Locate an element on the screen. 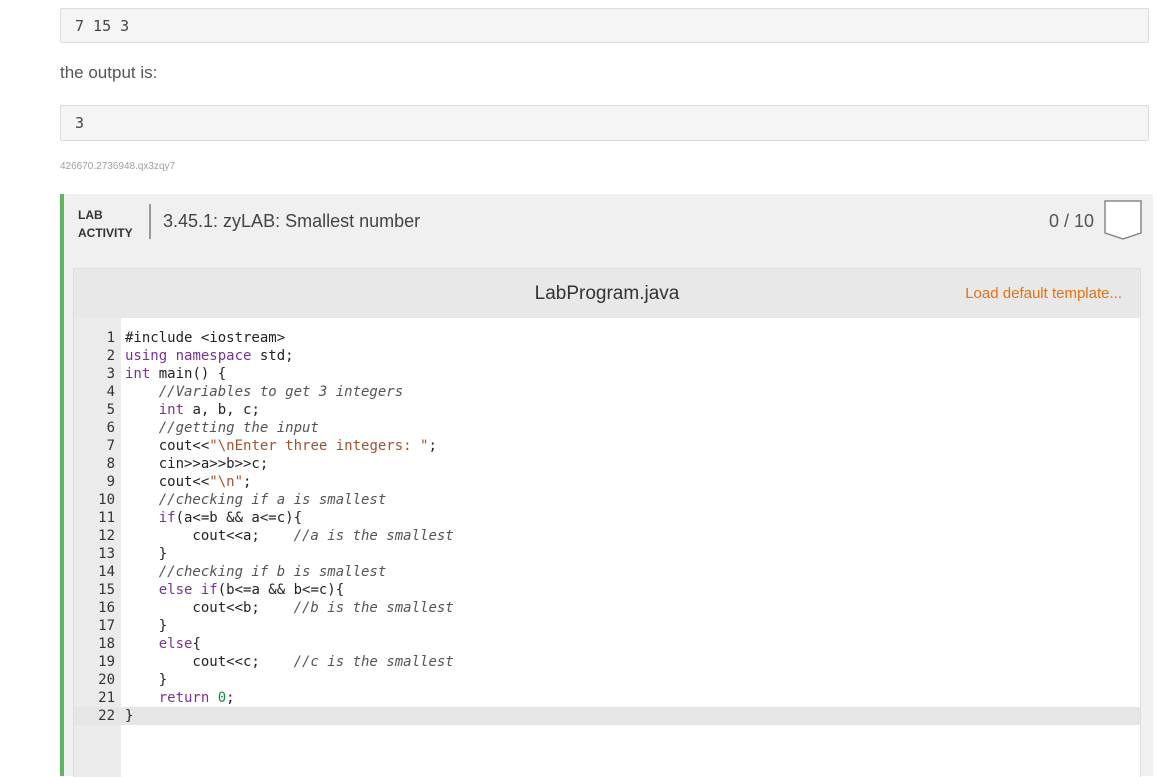  code-line: 3 int main() { is located at coordinates (607, 374).